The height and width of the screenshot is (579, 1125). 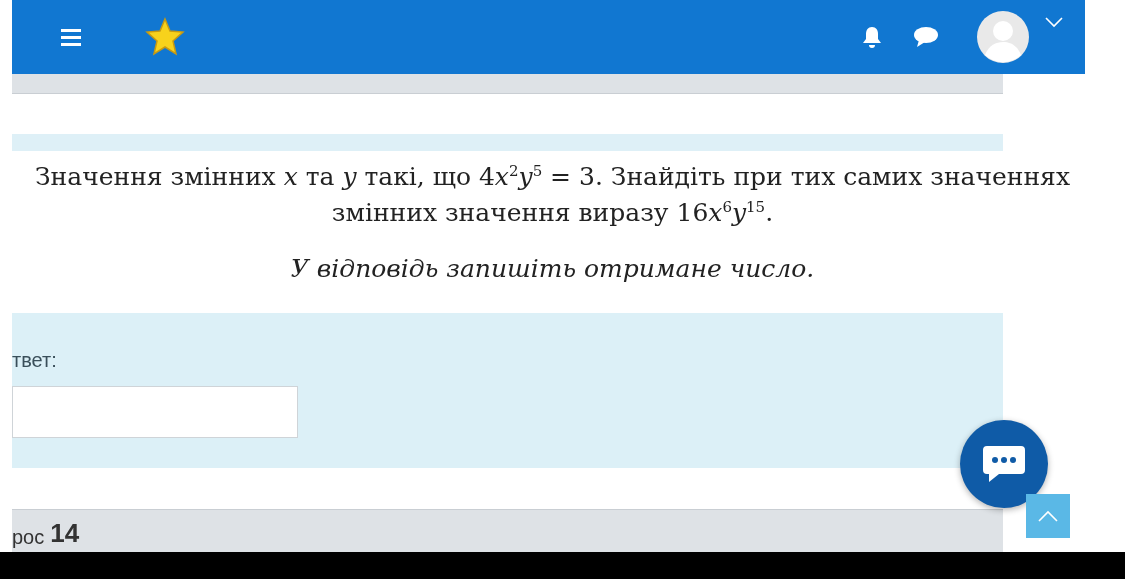 What do you see at coordinates (155, 412) in the screenshot?
I see `answer-field` at bounding box center [155, 412].